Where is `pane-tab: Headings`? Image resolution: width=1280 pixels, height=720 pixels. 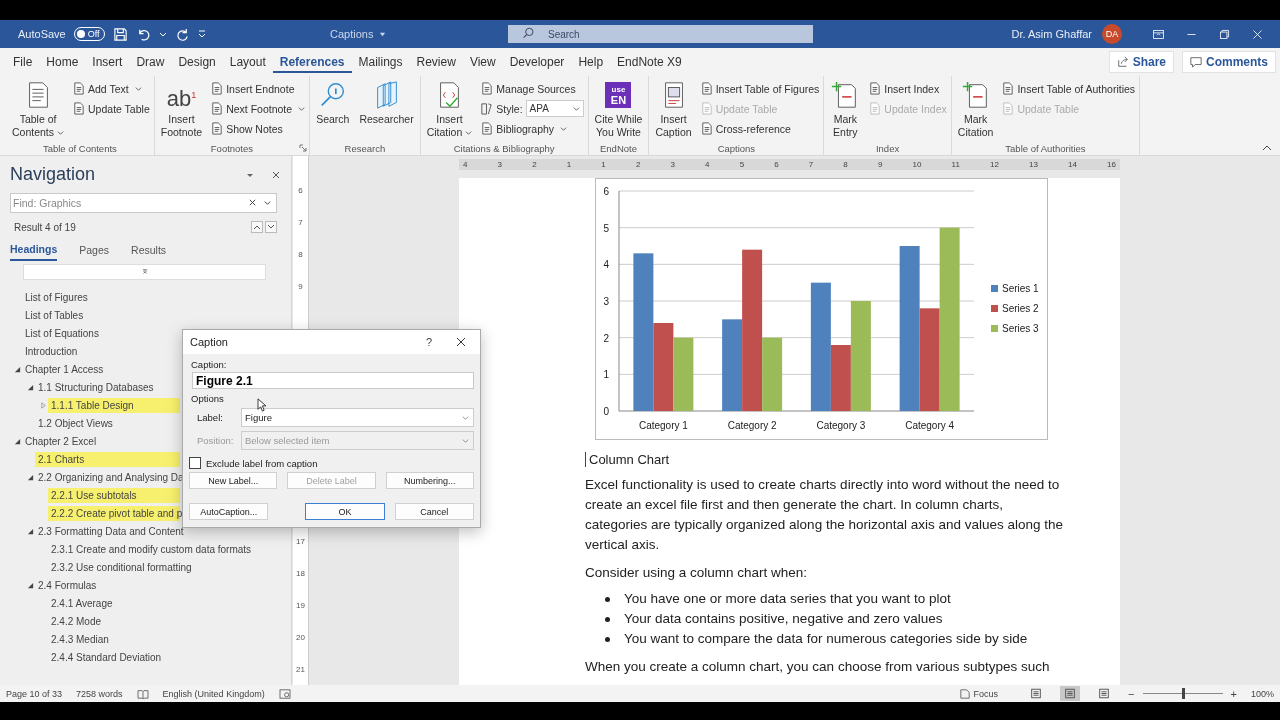
pane-tab: Headings is located at coordinates (34, 252).